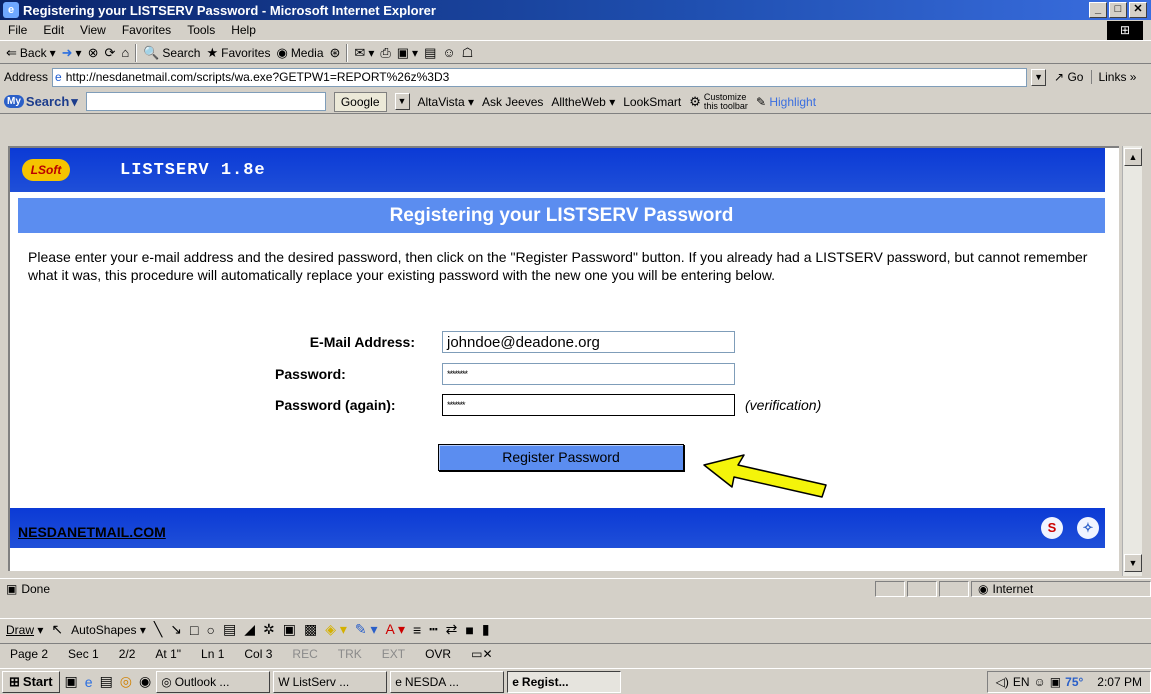  I want to click on forward-button: ➜ ▾, so click(72, 53).